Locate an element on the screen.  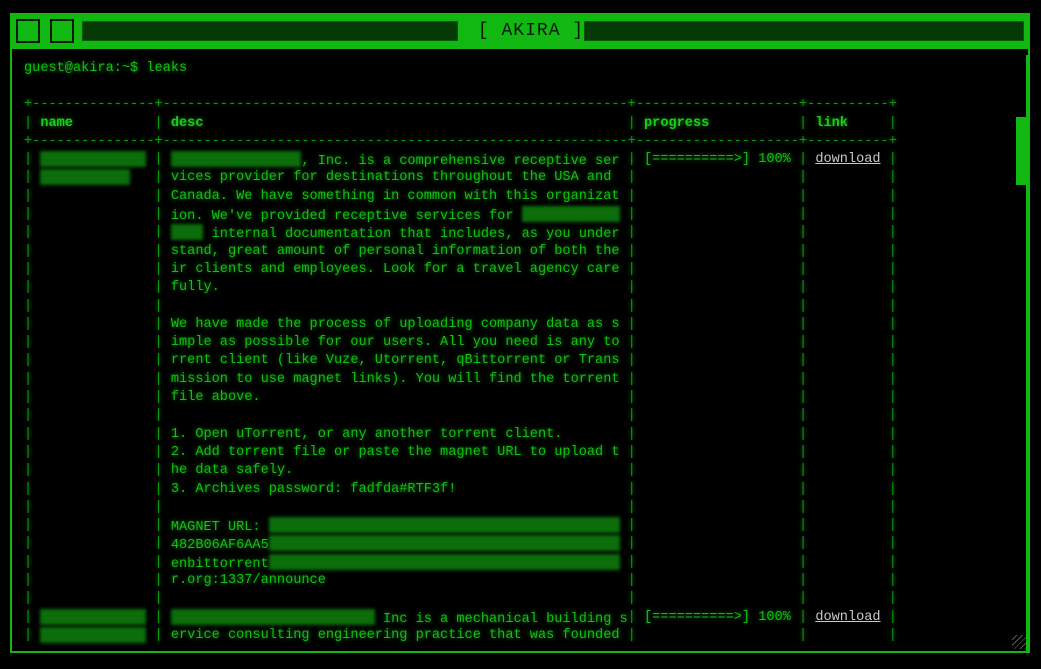
scrollbar-track is located at coordinates (1027, 353).